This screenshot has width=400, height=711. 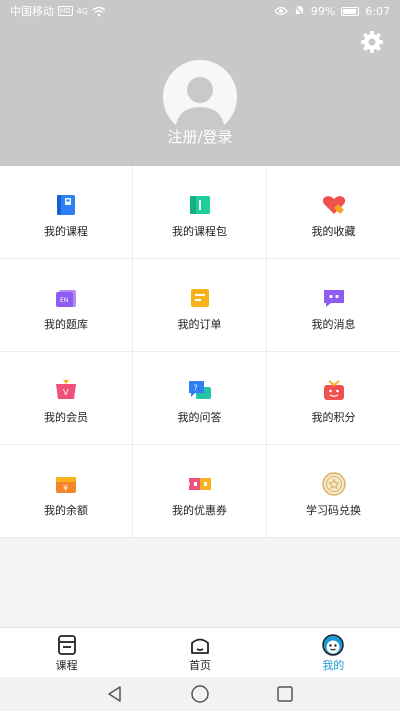 I want to click on wallet-icon: ¥, so click(x=66, y=485).